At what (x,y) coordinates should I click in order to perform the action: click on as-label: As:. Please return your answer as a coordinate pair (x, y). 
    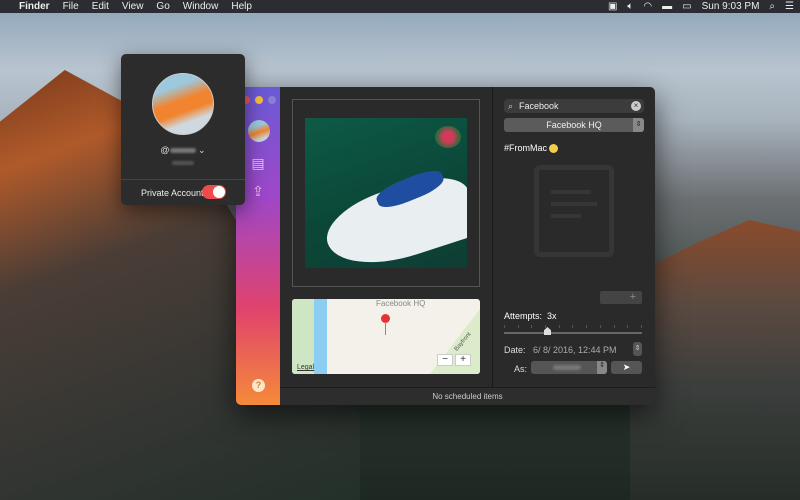
    Looking at the image, I should click on (521, 369).